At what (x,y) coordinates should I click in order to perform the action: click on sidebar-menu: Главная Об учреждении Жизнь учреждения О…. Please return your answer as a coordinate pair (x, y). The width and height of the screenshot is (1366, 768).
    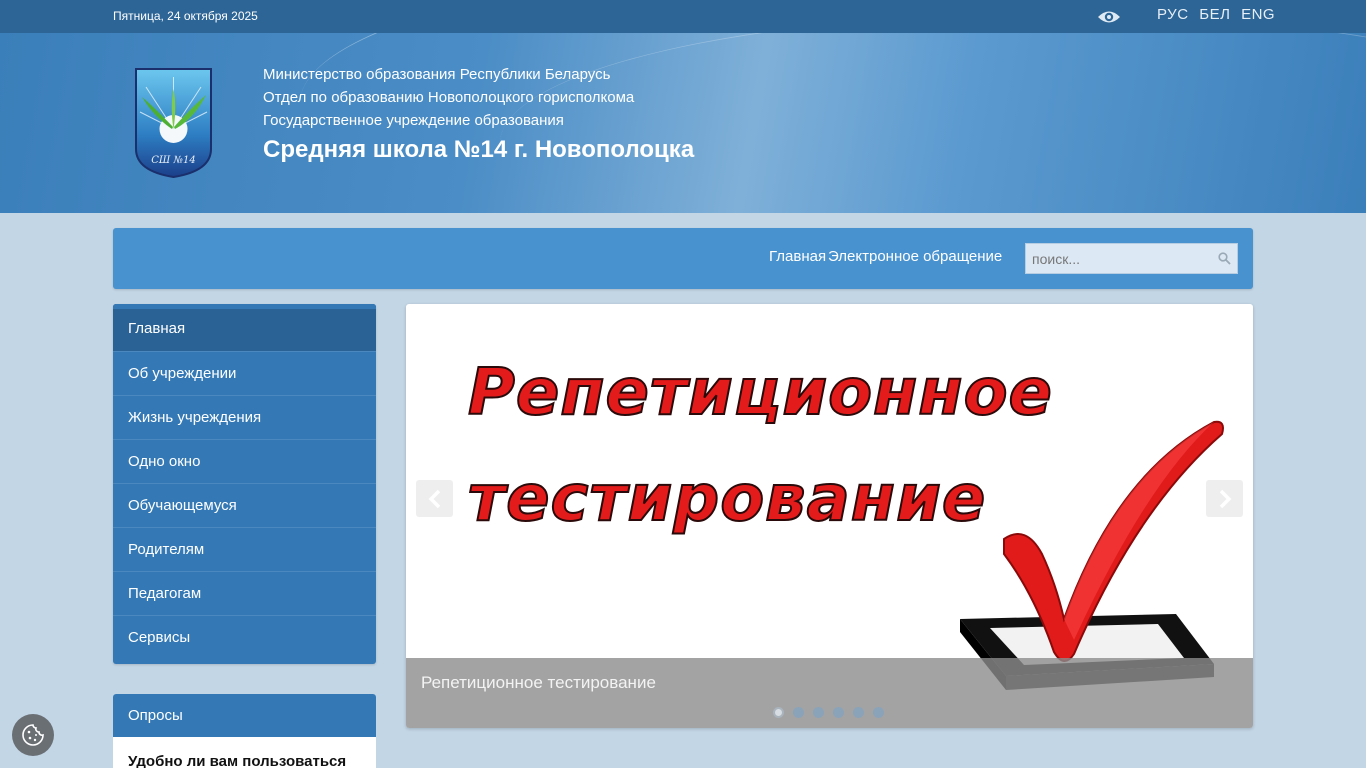
    Looking at the image, I should click on (244, 484).